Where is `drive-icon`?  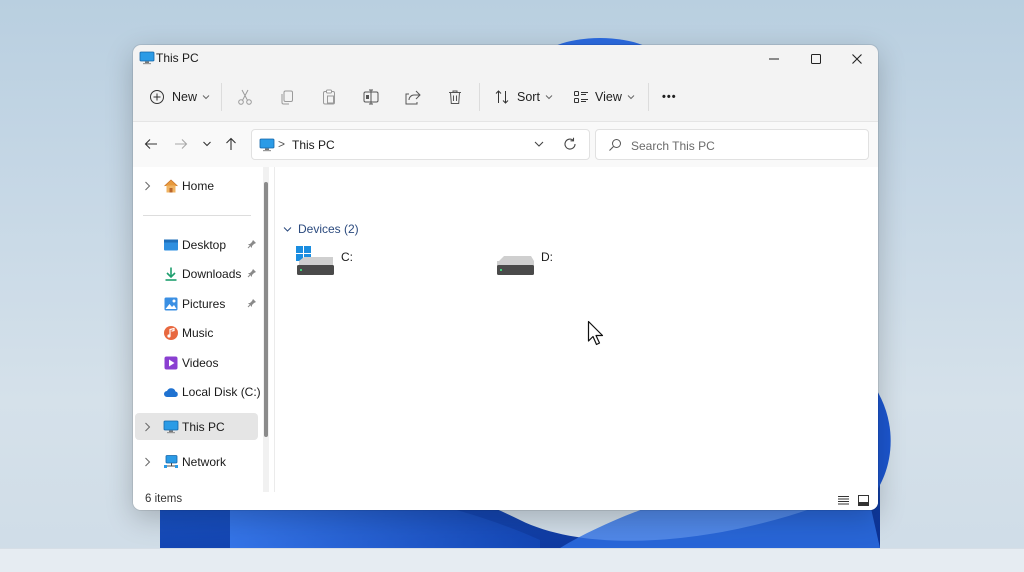 drive-icon is located at coordinates (515, 265).